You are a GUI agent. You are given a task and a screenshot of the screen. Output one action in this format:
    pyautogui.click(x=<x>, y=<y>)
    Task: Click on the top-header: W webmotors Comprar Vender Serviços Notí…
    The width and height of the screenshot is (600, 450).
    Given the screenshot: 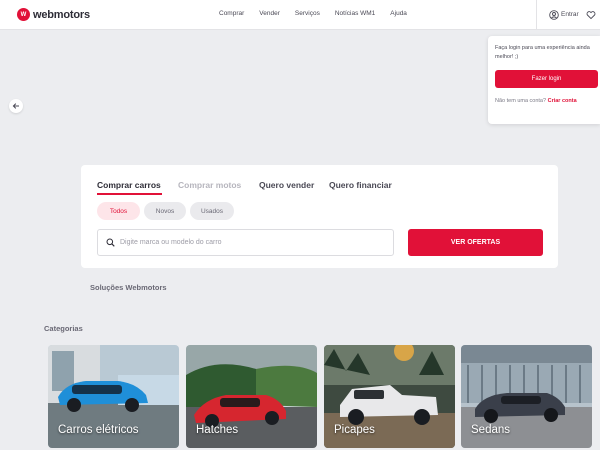 What is the action you would take?
    pyautogui.click(x=300, y=15)
    